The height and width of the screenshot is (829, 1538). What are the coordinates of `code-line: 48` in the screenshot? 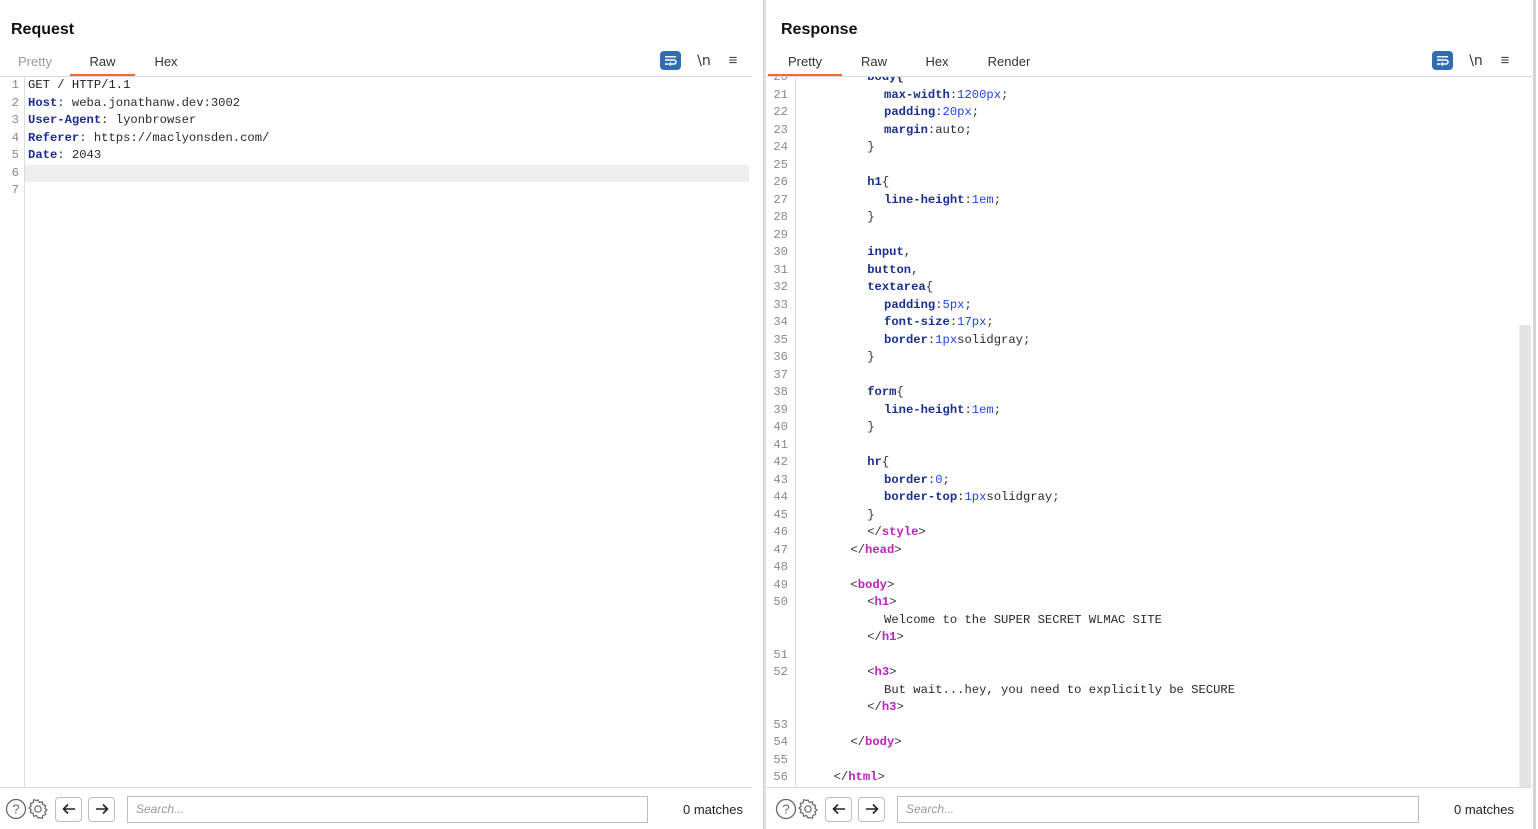 It's located at (1149, 568).